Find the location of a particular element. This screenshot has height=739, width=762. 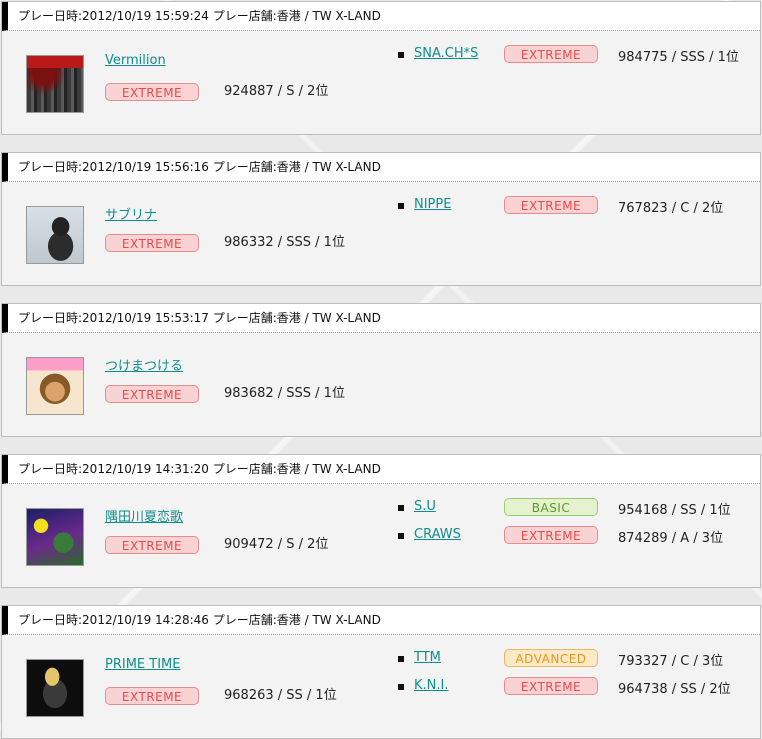

rival-row: SNA.CH*S EXTREME 984775 / SSS / 1位 is located at coordinates (578, 55).